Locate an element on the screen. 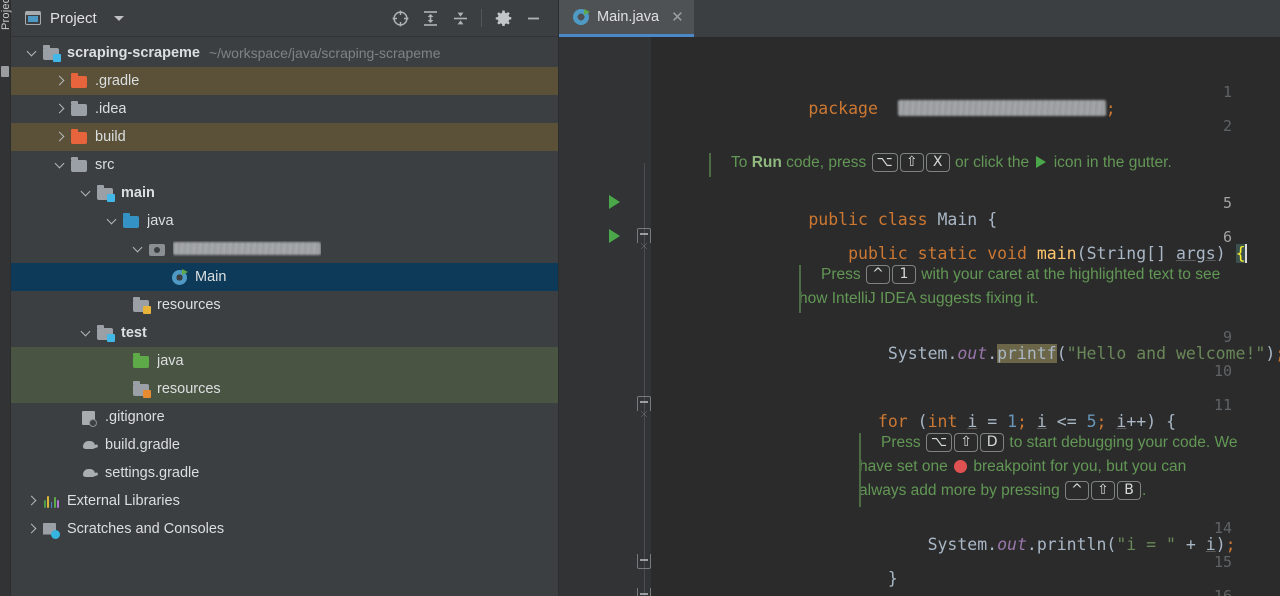 Image resolution: width=1280 pixels, height=596 pixels. tree-row-gitignore: .gitignore is located at coordinates (284, 417).